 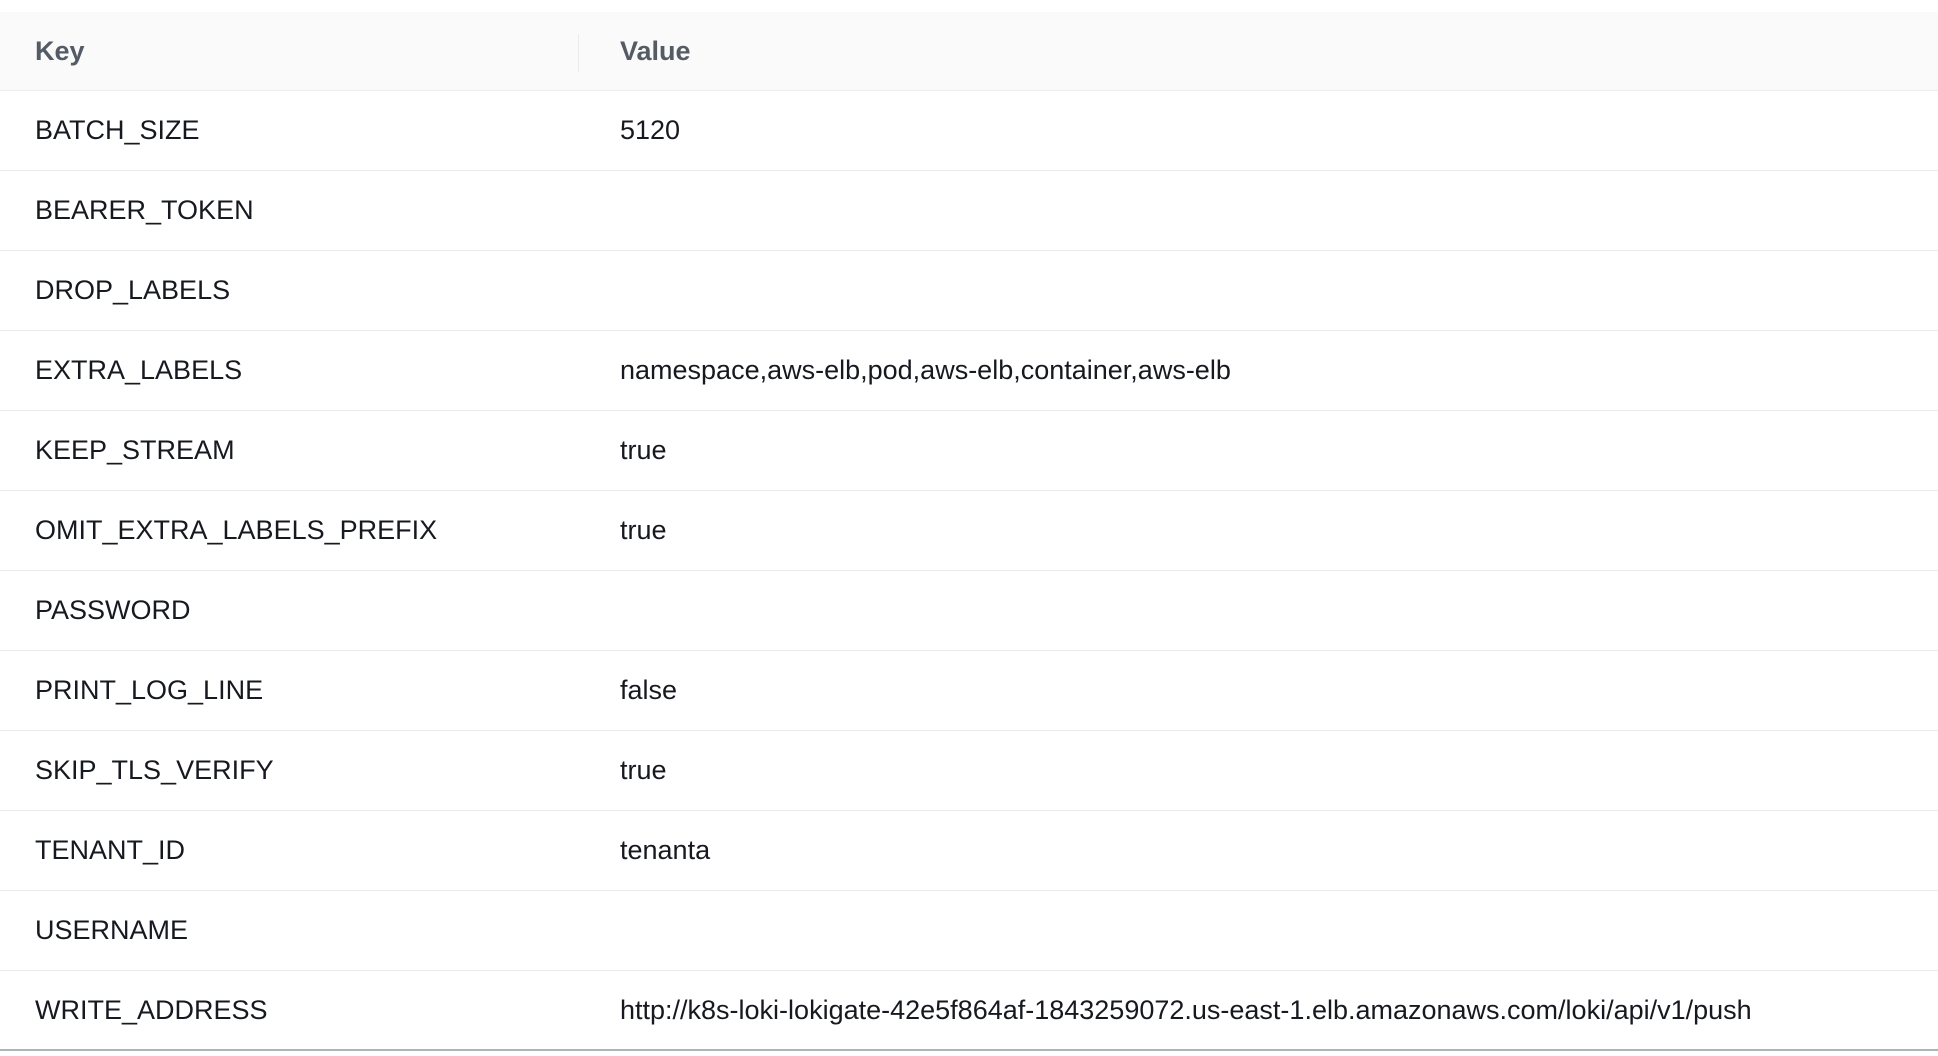 What do you see at coordinates (113, 610) in the screenshot?
I see `row-key: PASSWORD` at bounding box center [113, 610].